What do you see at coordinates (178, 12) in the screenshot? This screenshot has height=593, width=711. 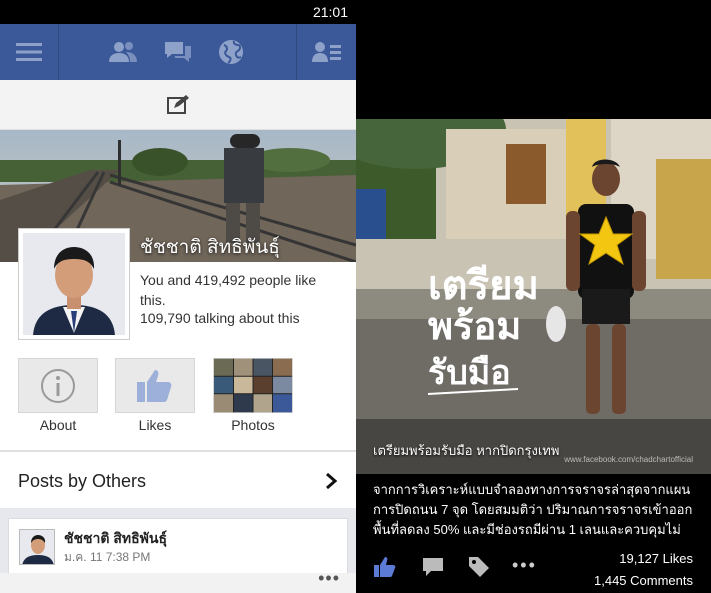 I see `status-bar: 21:01` at bounding box center [178, 12].